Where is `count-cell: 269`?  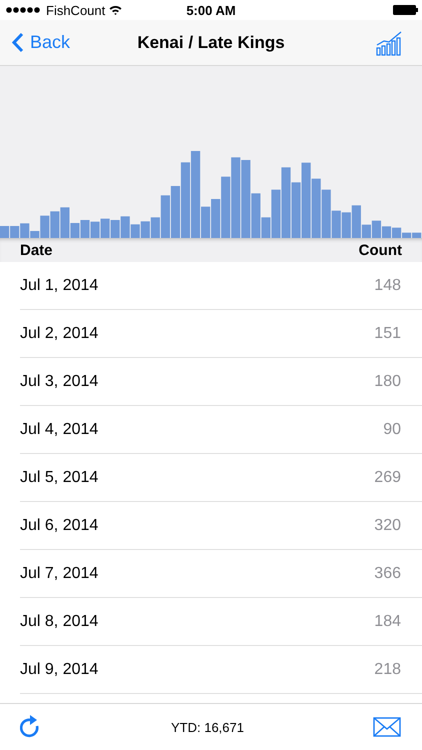
count-cell: 269 is located at coordinates (387, 477).